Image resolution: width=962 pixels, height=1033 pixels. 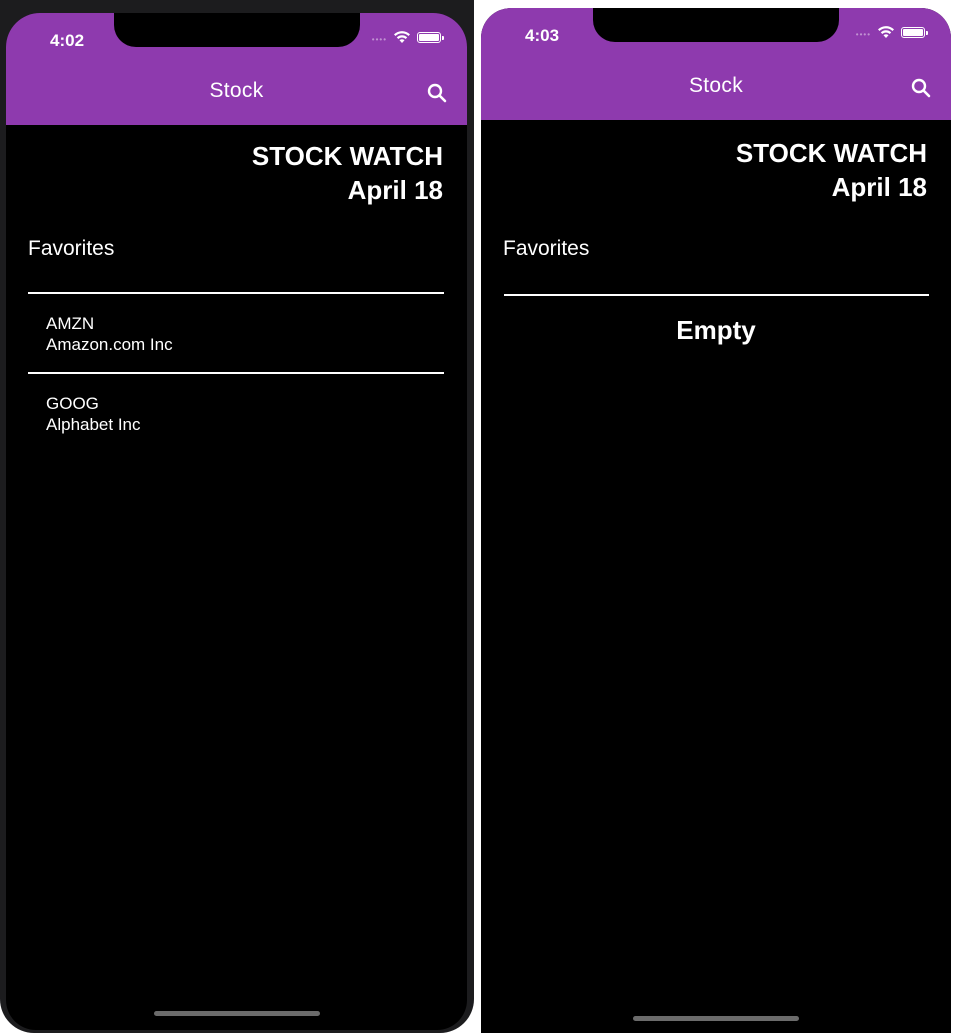 What do you see at coordinates (70, 323) in the screenshot?
I see `stock-symbol: AMZN` at bounding box center [70, 323].